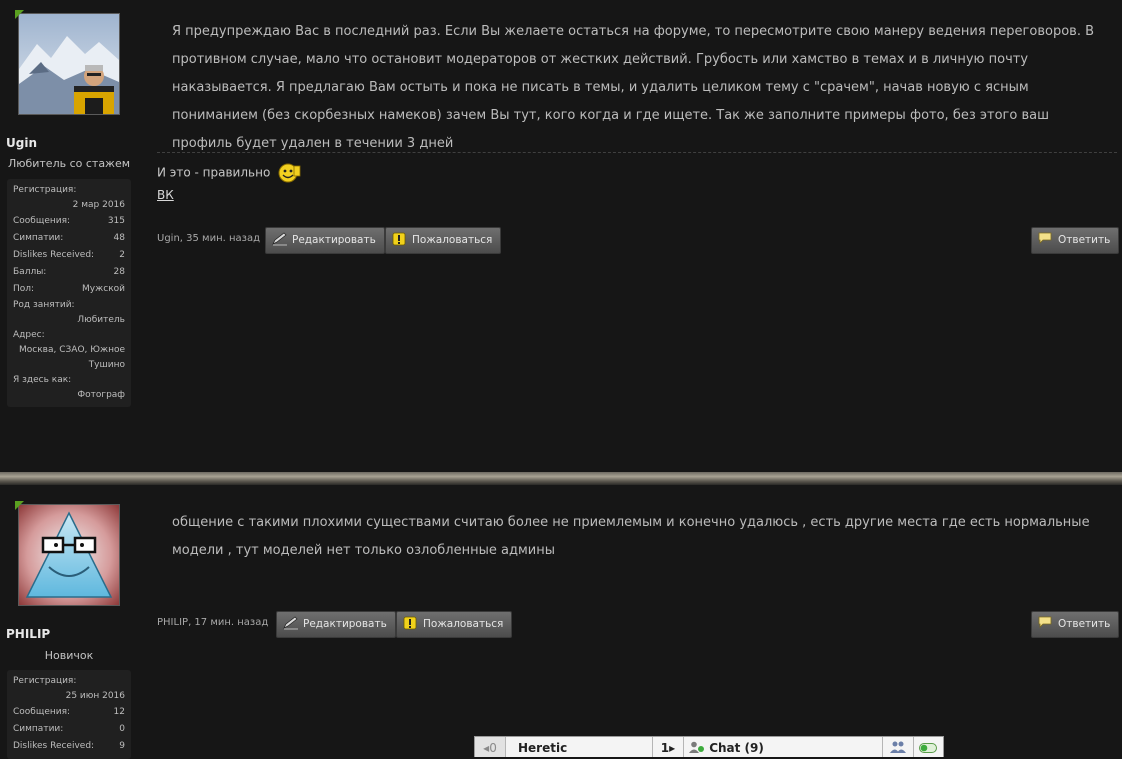 The height and width of the screenshot is (759, 1122). What do you see at coordinates (98, 205) in the screenshot?
I see `stat-value: 2 мар 2016` at bounding box center [98, 205].